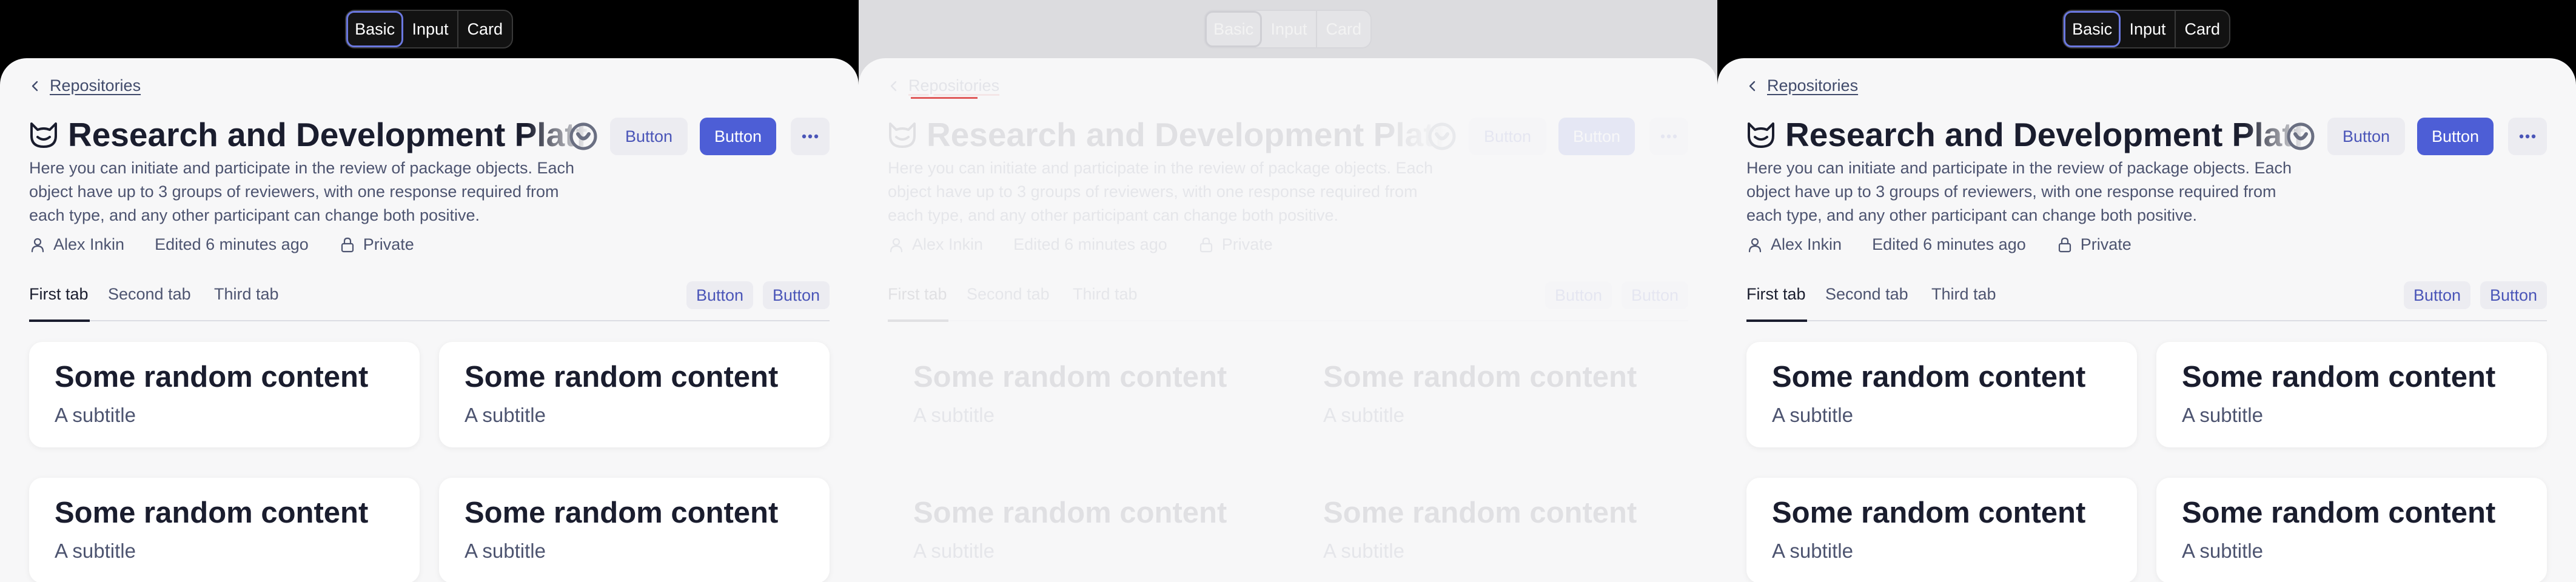  Describe the element at coordinates (37, 245) in the screenshot. I see `user-icon` at that location.